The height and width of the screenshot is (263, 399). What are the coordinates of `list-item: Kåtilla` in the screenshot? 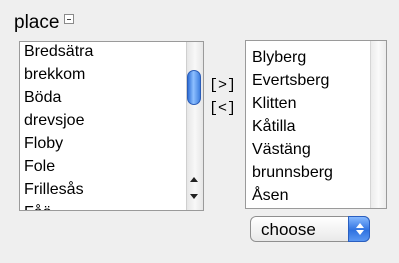 It's located at (292, 126).